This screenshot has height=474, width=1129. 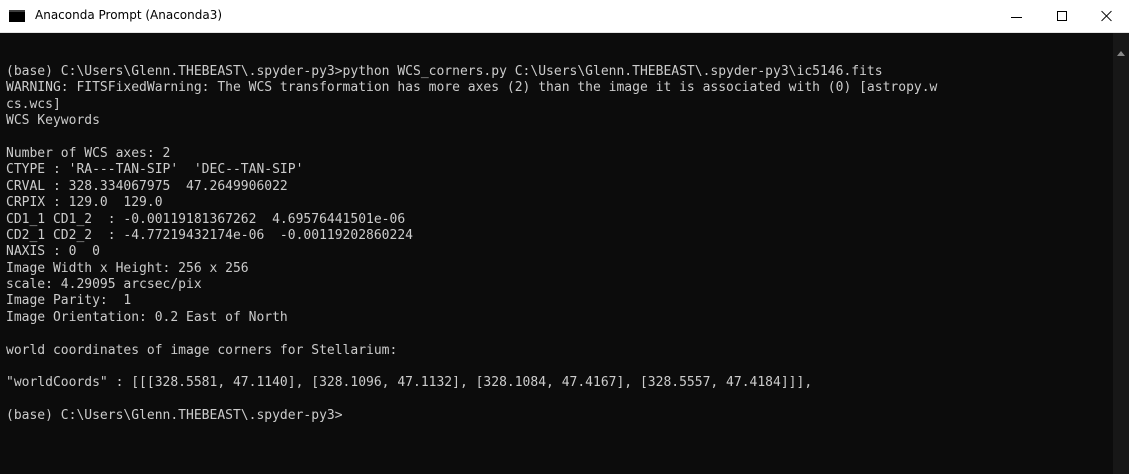 What do you see at coordinates (1121, 269) in the screenshot?
I see `scrollbar-thumb` at bounding box center [1121, 269].